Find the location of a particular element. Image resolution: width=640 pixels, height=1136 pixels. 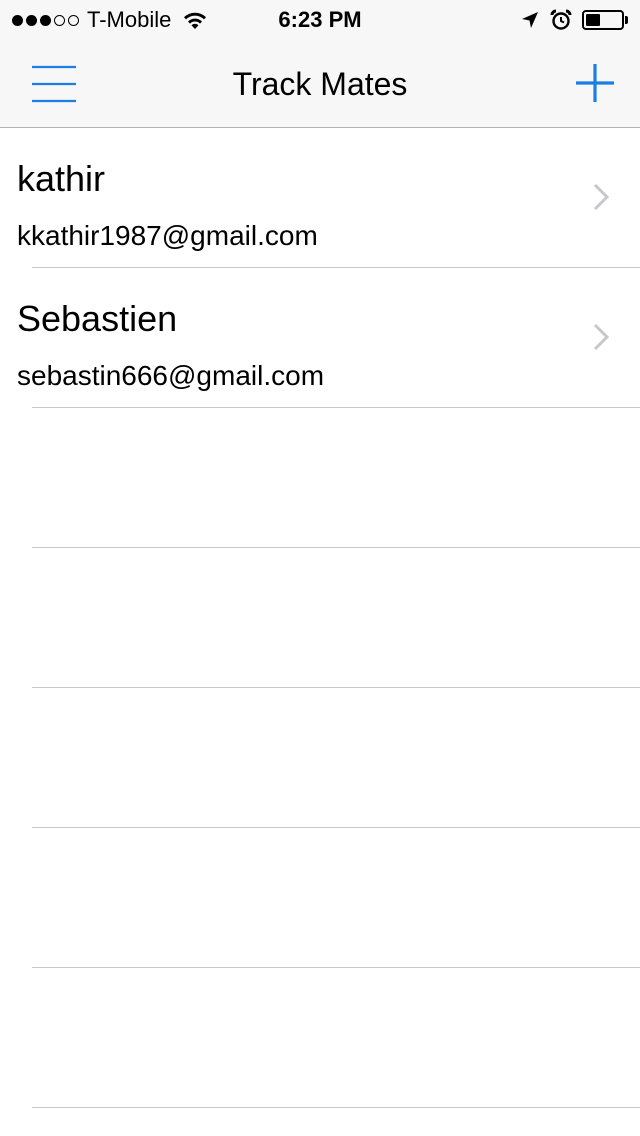

contact-row: kathir kkathir1987@gmail.com is located at coordinates (320, 198).